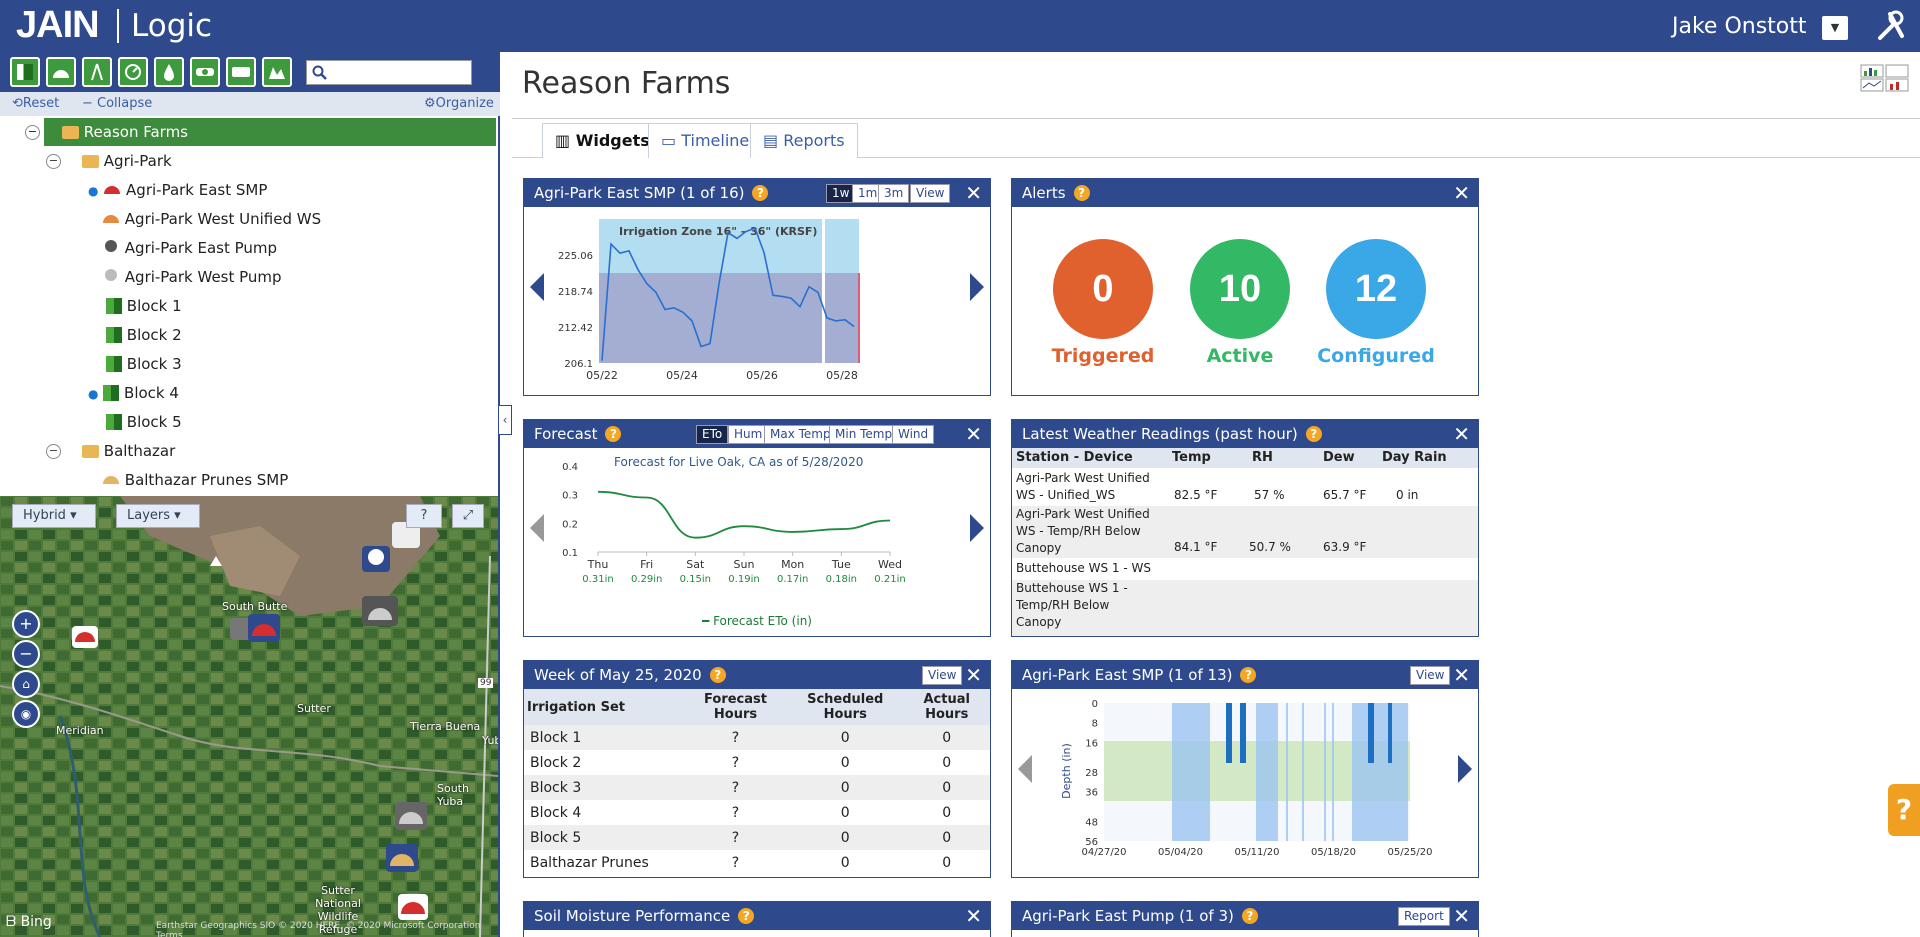 This screenshot has height=937, width=1920. I want to click on tree-toolbar: ⟲Reset − Collapse ⚙Organize, so click(250, 104).